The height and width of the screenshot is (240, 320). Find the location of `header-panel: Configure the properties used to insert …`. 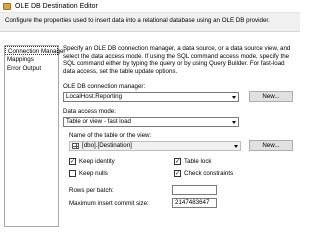

header-panel: Configure the properties used to insert … is located at coordinates (150, 22).